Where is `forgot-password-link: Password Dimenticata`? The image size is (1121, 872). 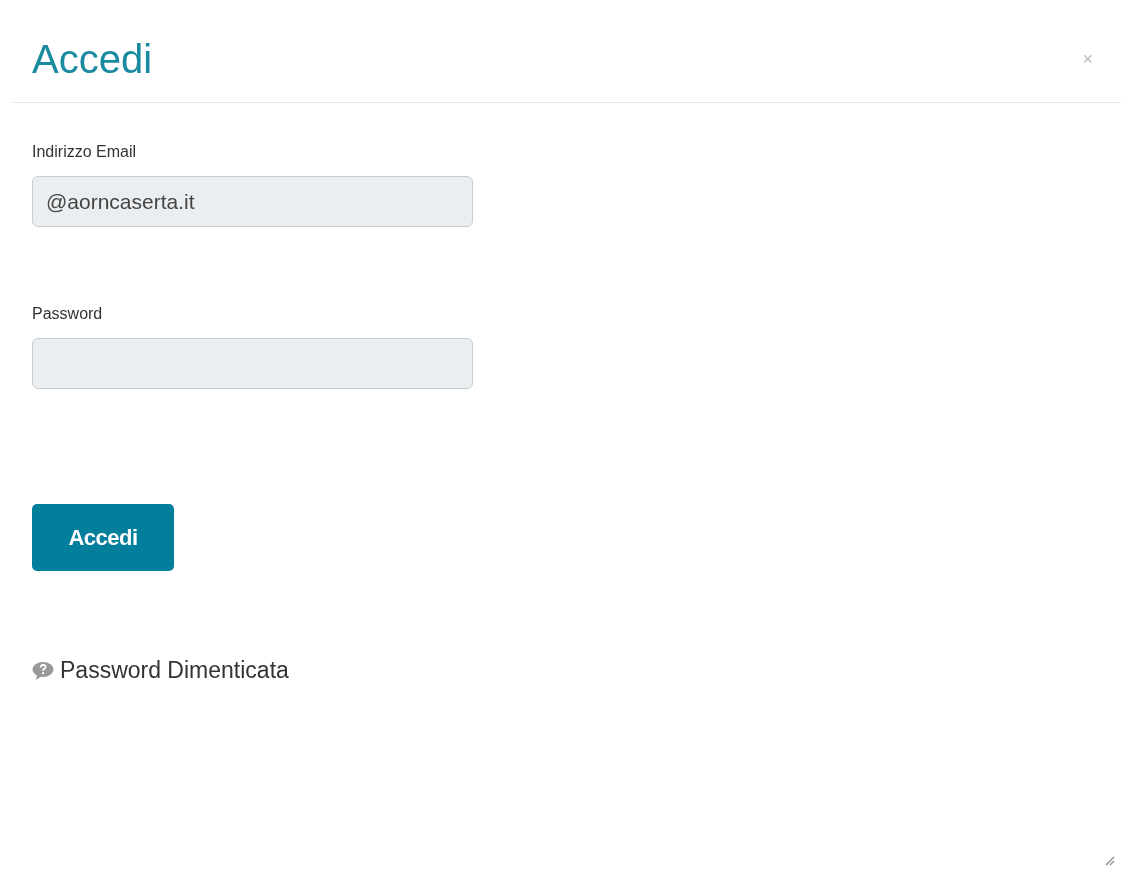
forgot-password-link: Password Dimenticata is located at coordinates (174, 670).